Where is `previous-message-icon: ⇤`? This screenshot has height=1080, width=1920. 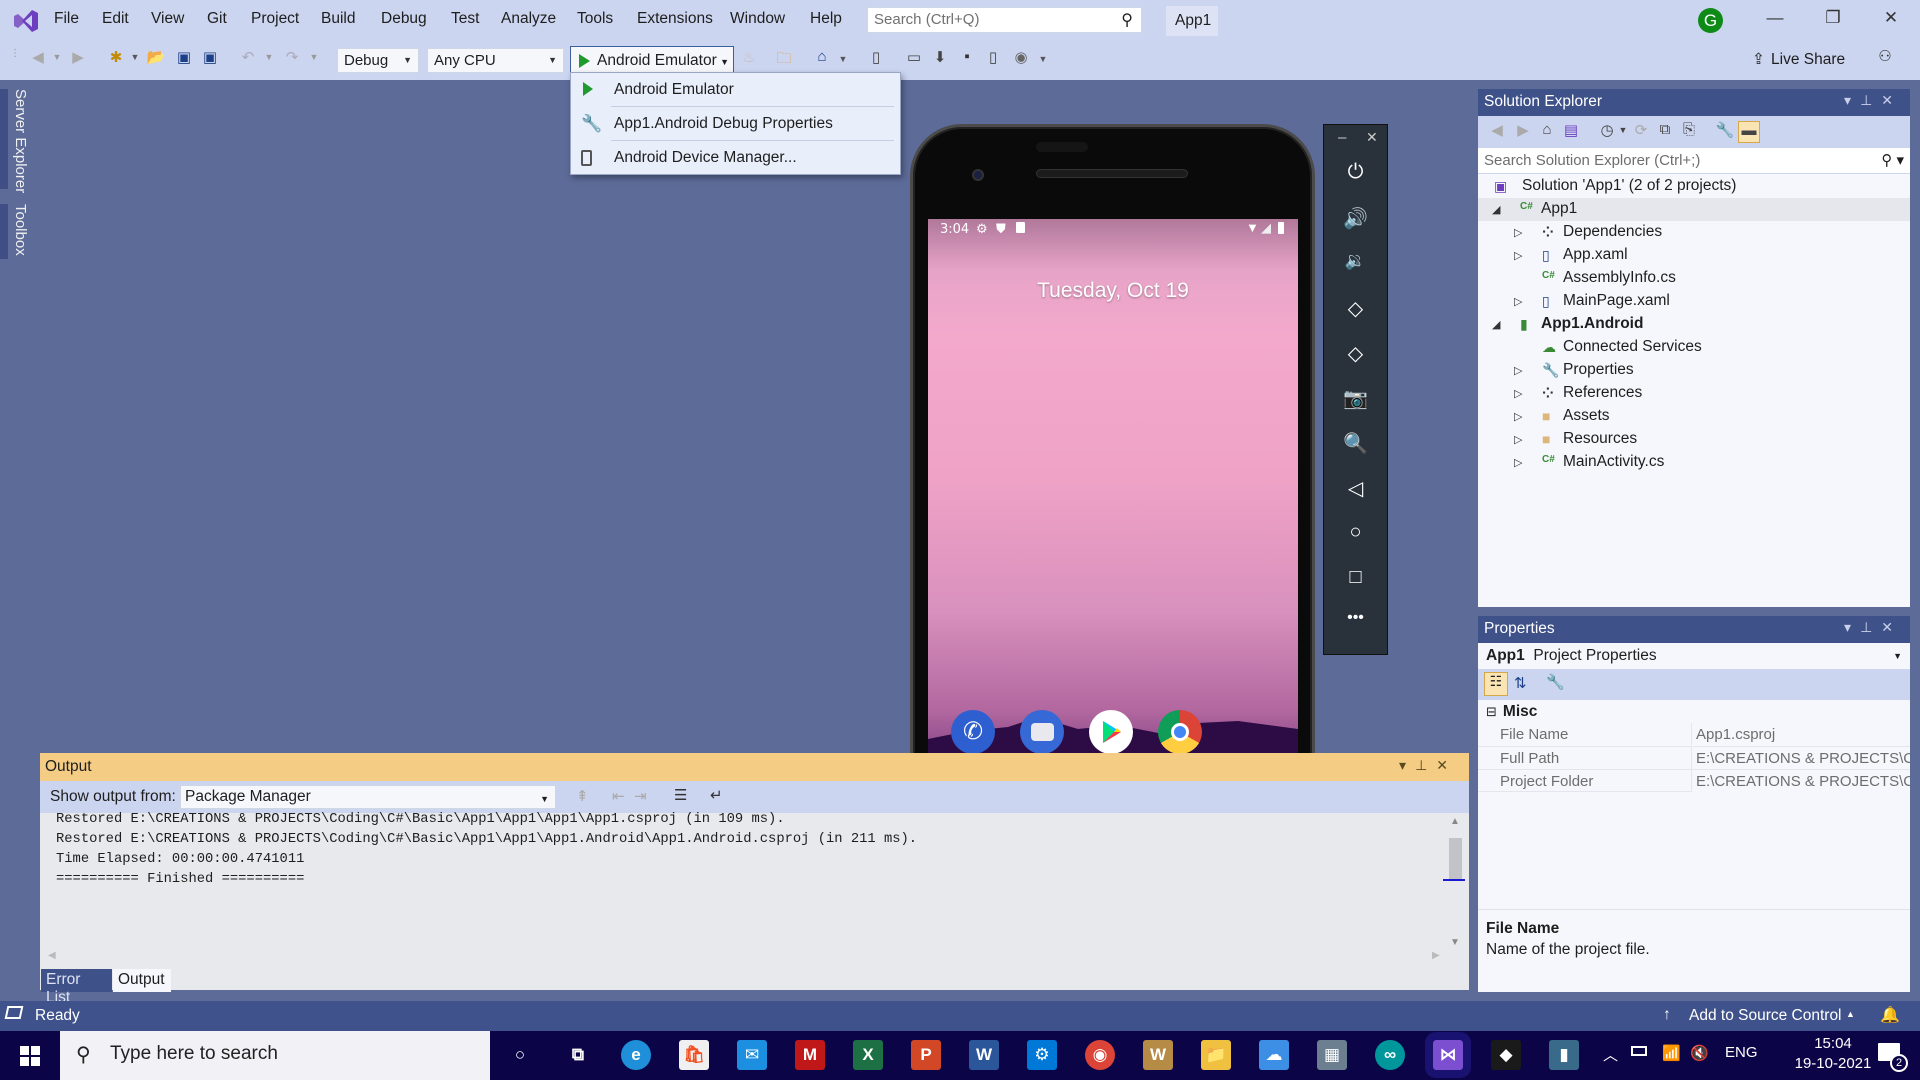
previous-message-icon: ⇤ is located at coordinates (618, 796).